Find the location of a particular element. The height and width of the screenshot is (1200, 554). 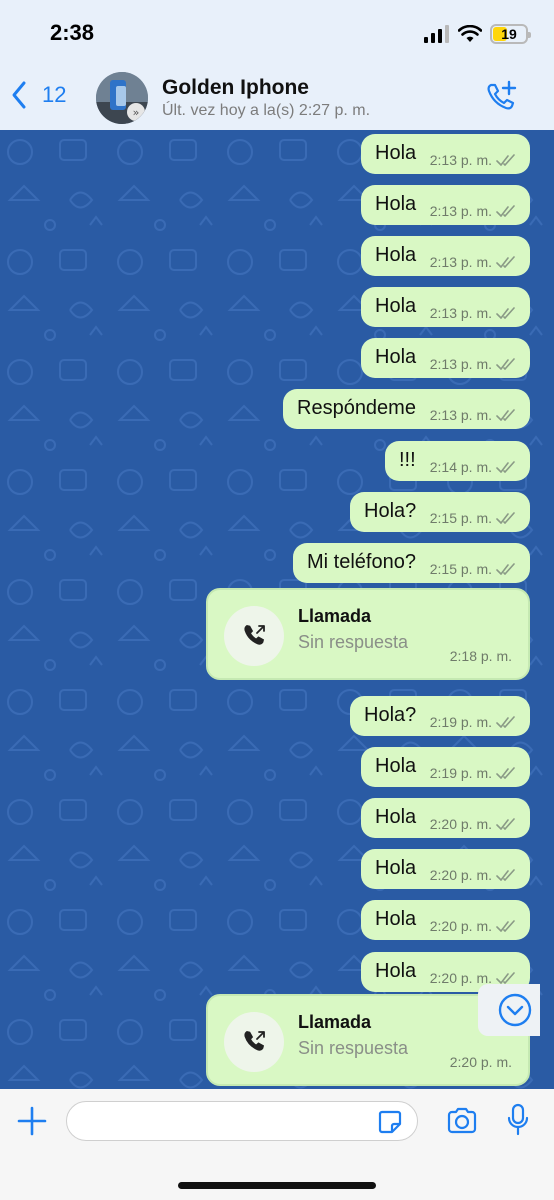

microphone-icon is located at coordinates (518, 1119).